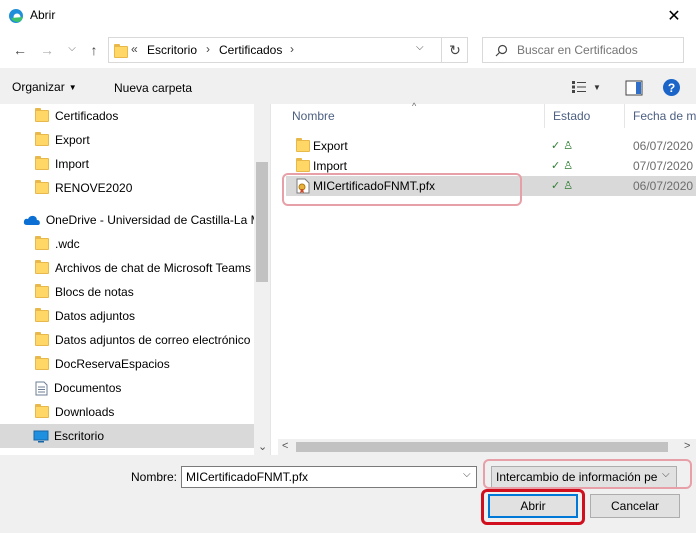 The width and height of the screenshot is (696, 533). I want to click on filename-label: Nombre:, so click(154, 477).